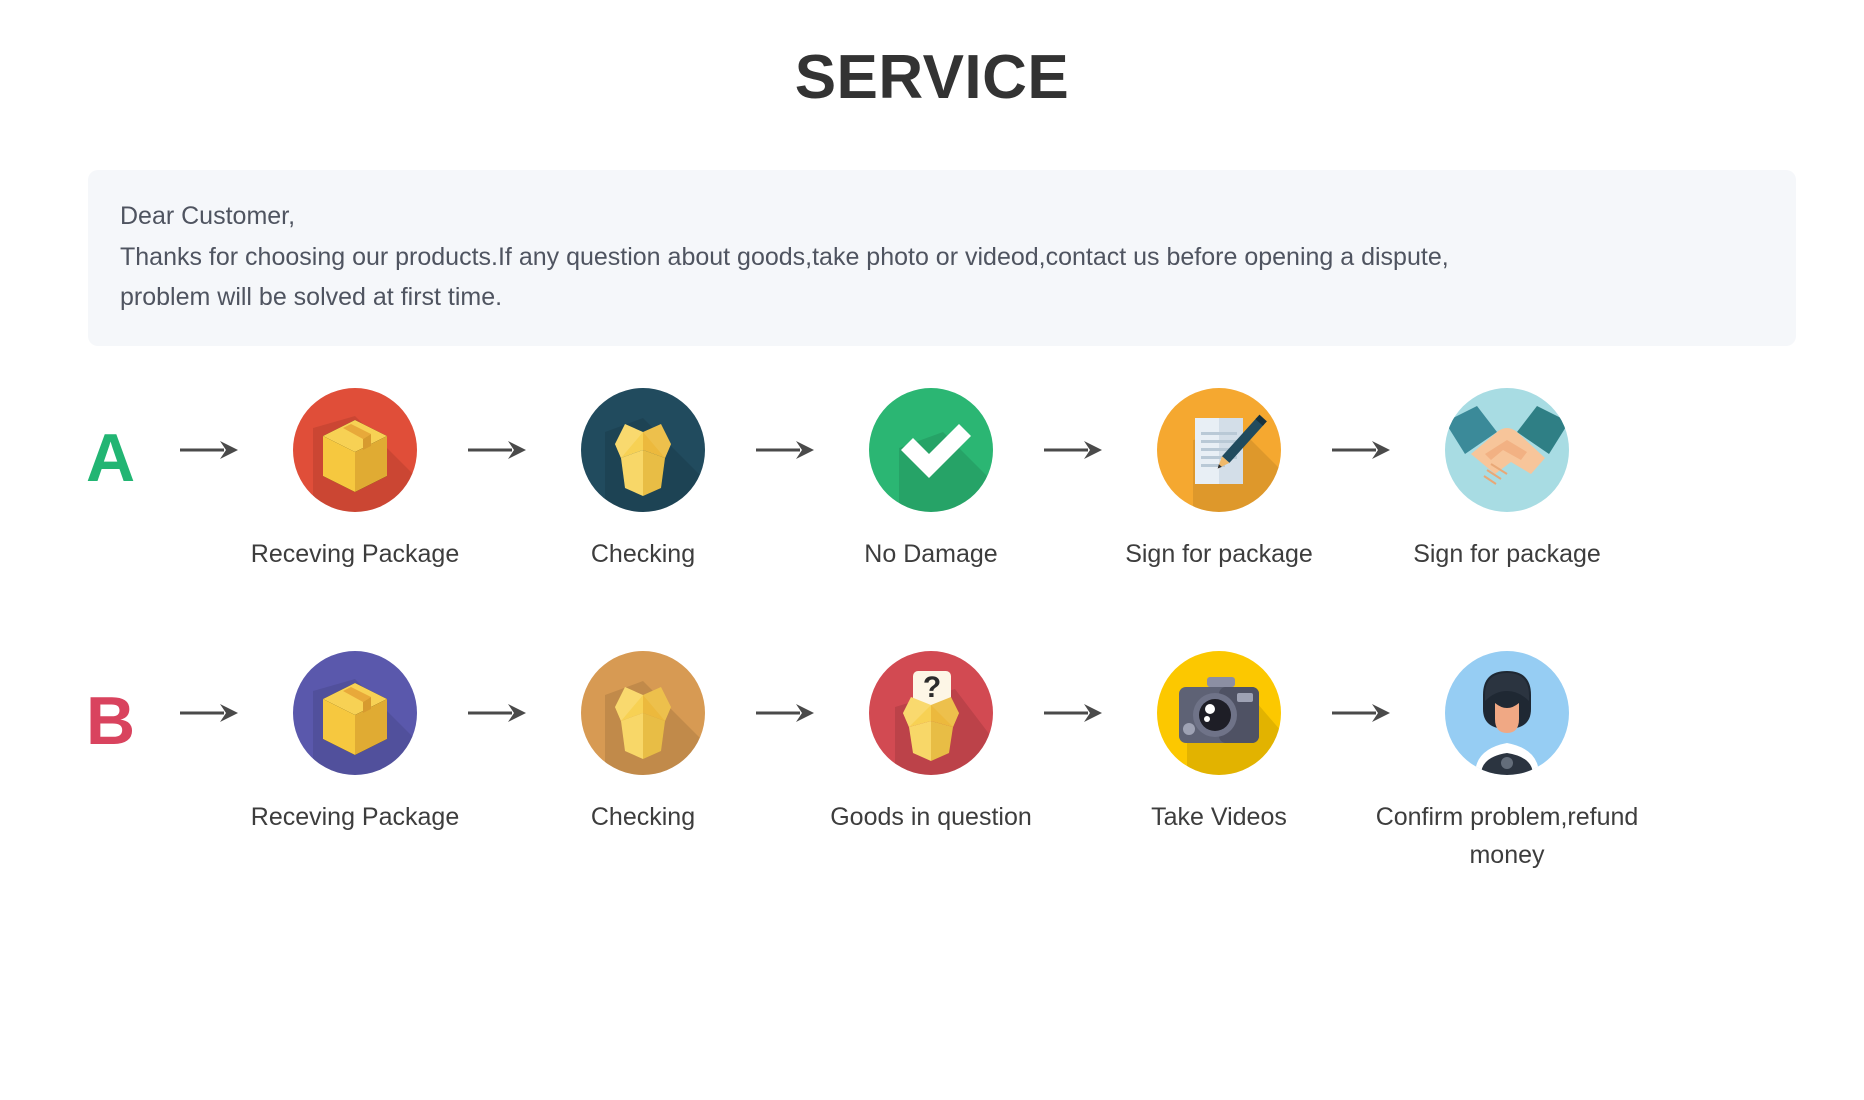 The image size is (1864, 1100). What do you see at coordinates (1507, 836) in the screenshot?
I see `flow-step-label: Confirm problem,refund money` at bounding box center [1507, 836].